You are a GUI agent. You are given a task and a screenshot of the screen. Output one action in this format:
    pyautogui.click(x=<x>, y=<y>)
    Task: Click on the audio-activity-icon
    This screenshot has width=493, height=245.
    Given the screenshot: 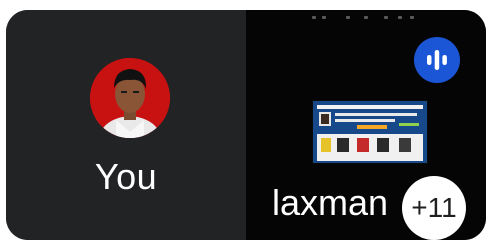 What is the action you would take?
    pyautogui.click(x=437, y=60)
    